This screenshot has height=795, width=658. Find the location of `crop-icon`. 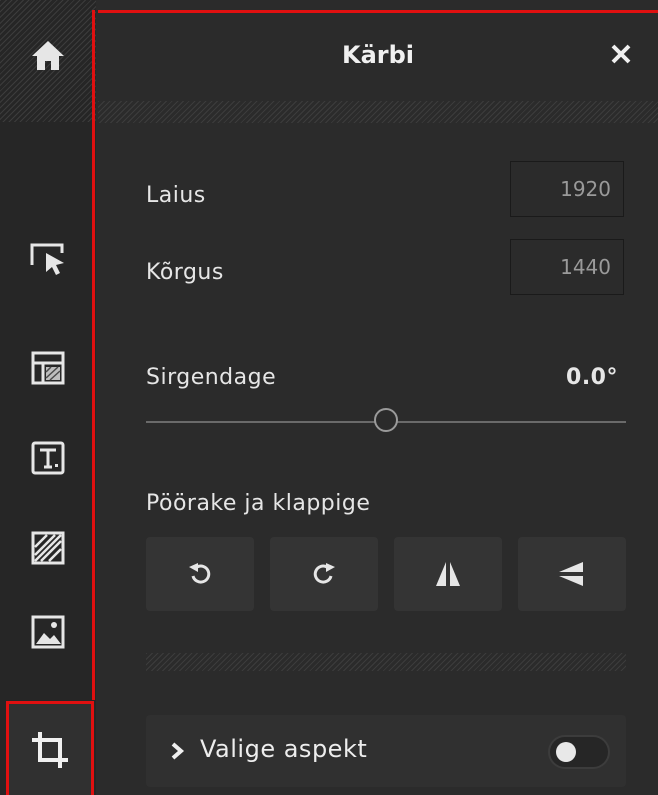

crop-icon is located at coordinates (50, 749).